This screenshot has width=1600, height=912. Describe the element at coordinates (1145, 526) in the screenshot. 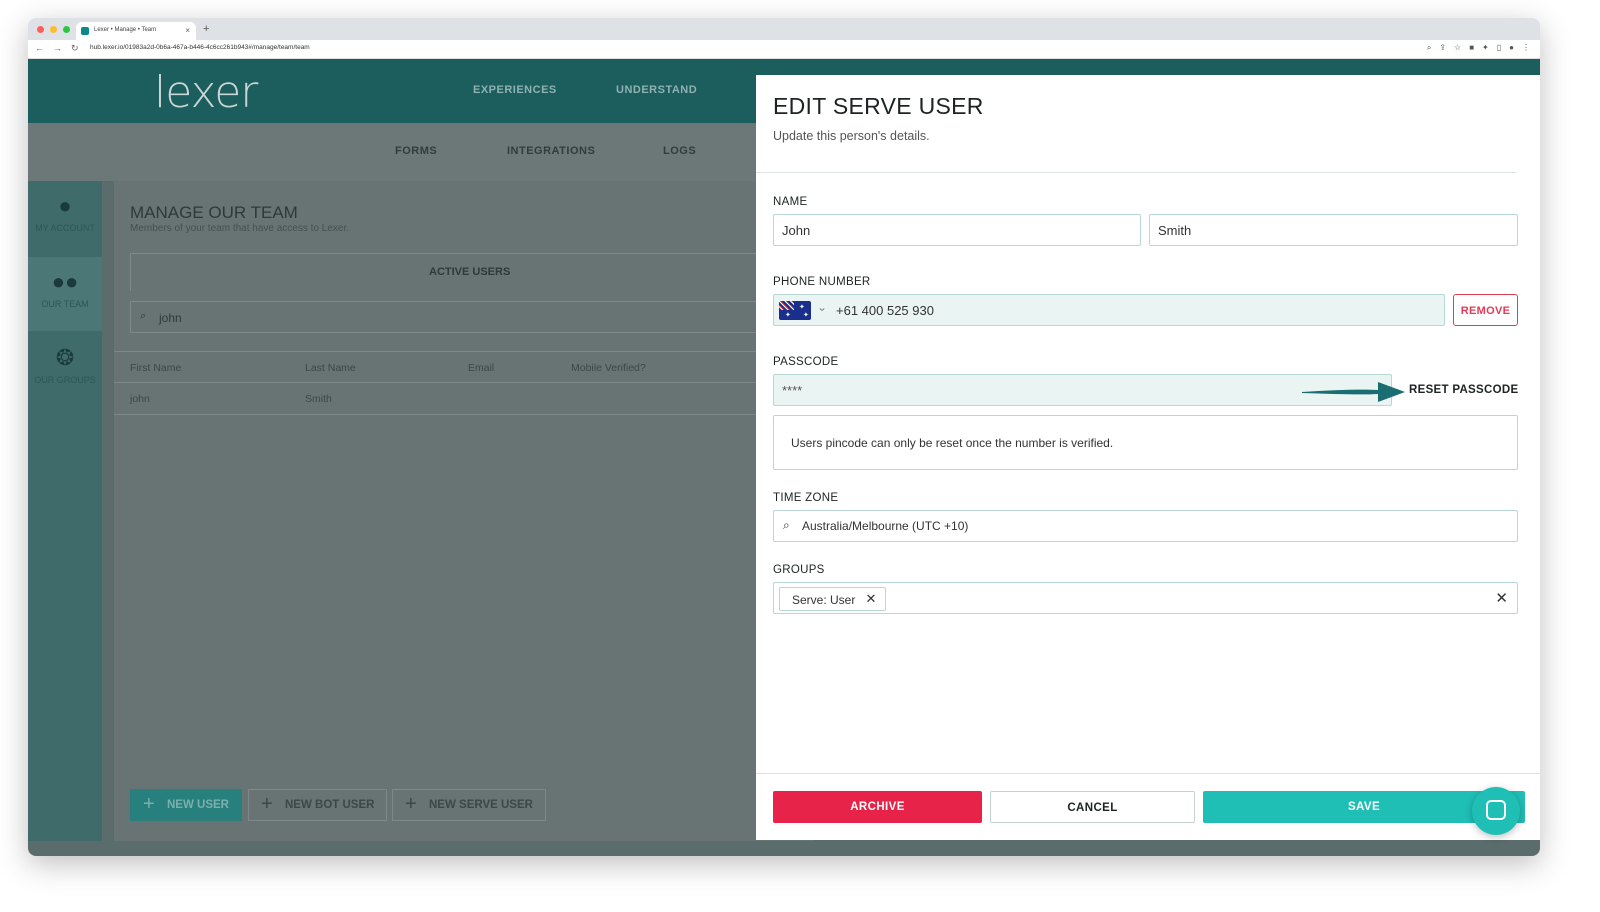

I see `time-zone-select: ⌕ Australia/Melbourne (UTC +10)` at that location.